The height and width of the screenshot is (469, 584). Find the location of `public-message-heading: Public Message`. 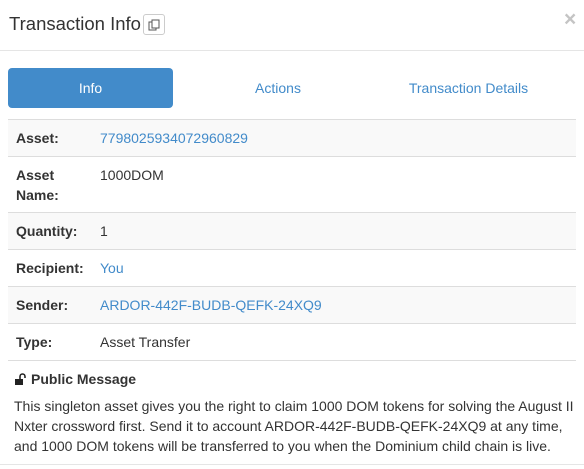

public-message-heading: Public Message is located at coordinates (75, 379).